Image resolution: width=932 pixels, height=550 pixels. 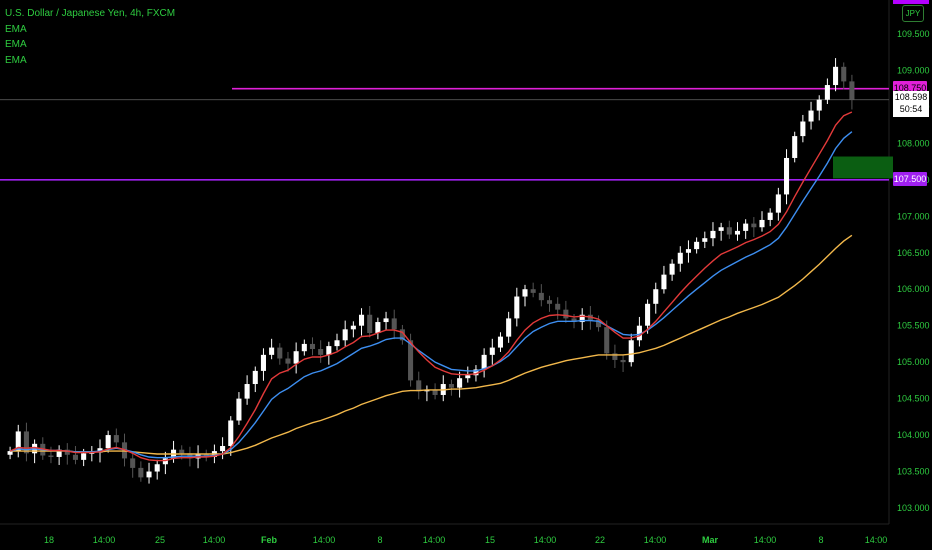 What do you see at coordinates (913, 326) in the screenshot?
I see `y-tick-label: 105.500` at bounding box center [913, 326].